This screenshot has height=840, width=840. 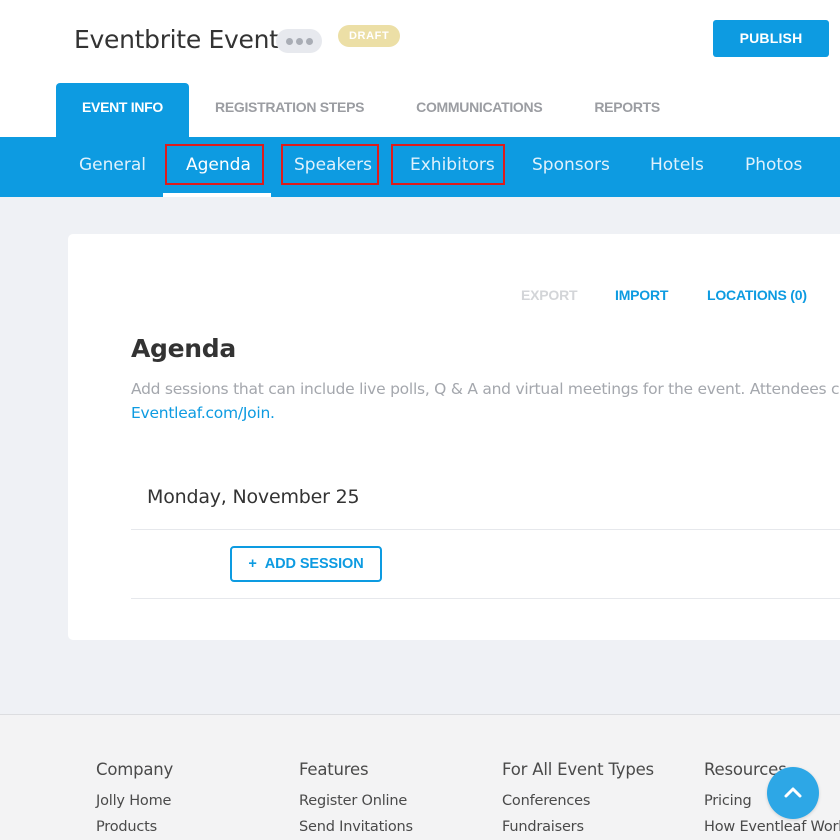 What do you see at coordinates (452, 167) in the screenshot?
I see `subnav-exhibitors: Exhibitors` at bounding box center [452, 167].